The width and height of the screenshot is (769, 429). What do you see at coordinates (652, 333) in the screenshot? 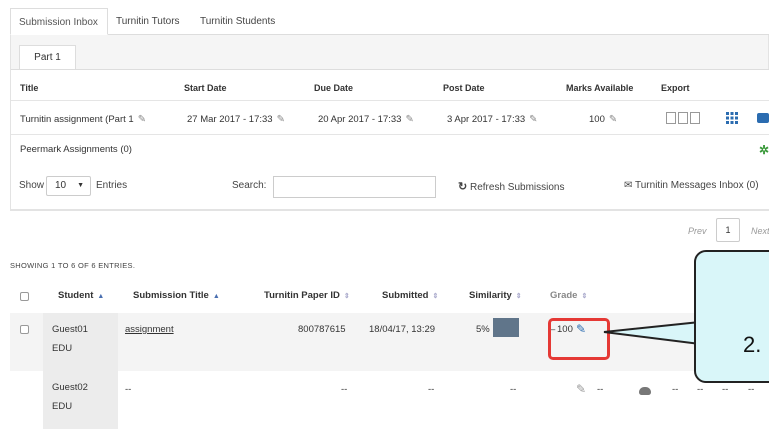
I see `callout-pointer` at bounding box center [652, 333].